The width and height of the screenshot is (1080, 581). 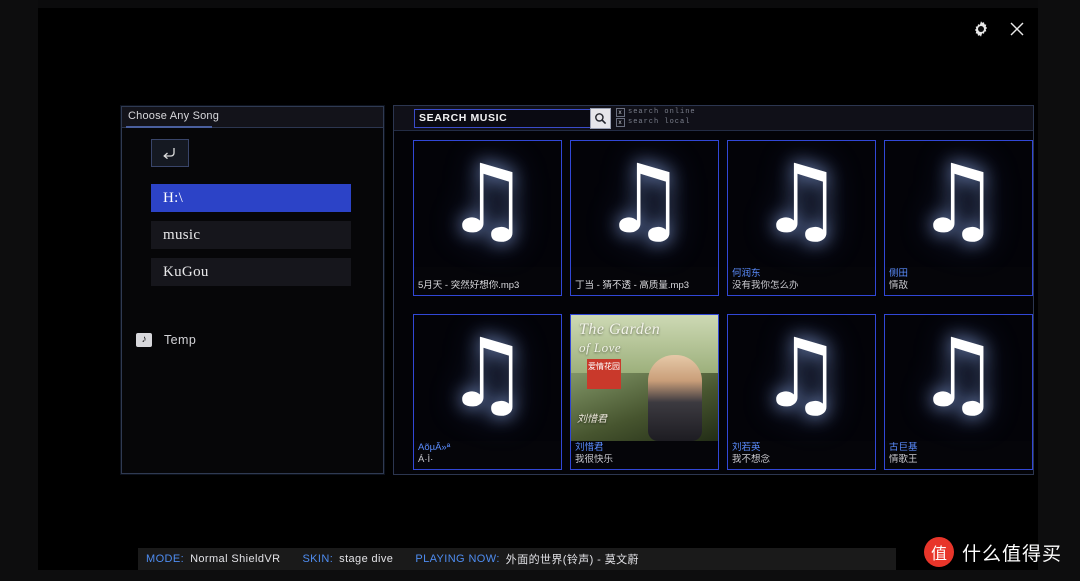 I want to click on path-item-music: music, so click(x=251, y=235).